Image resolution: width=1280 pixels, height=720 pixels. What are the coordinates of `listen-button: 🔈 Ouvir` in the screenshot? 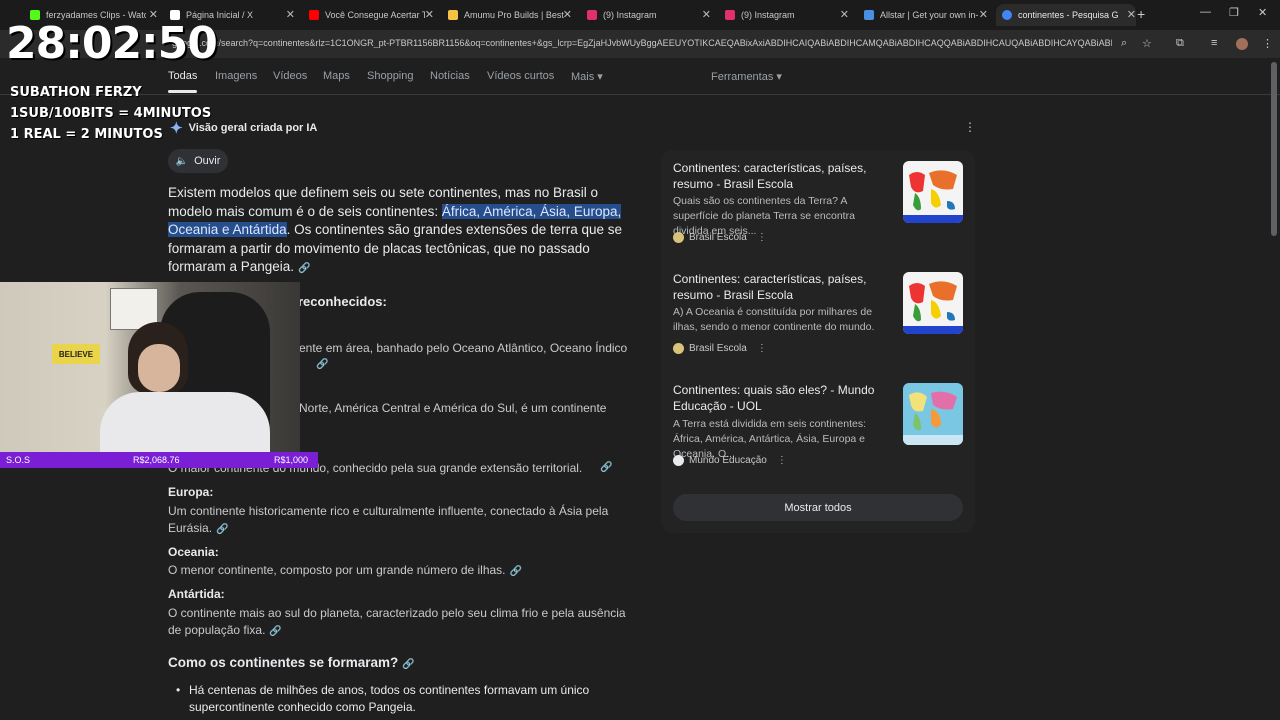 It's located at (198, 161).